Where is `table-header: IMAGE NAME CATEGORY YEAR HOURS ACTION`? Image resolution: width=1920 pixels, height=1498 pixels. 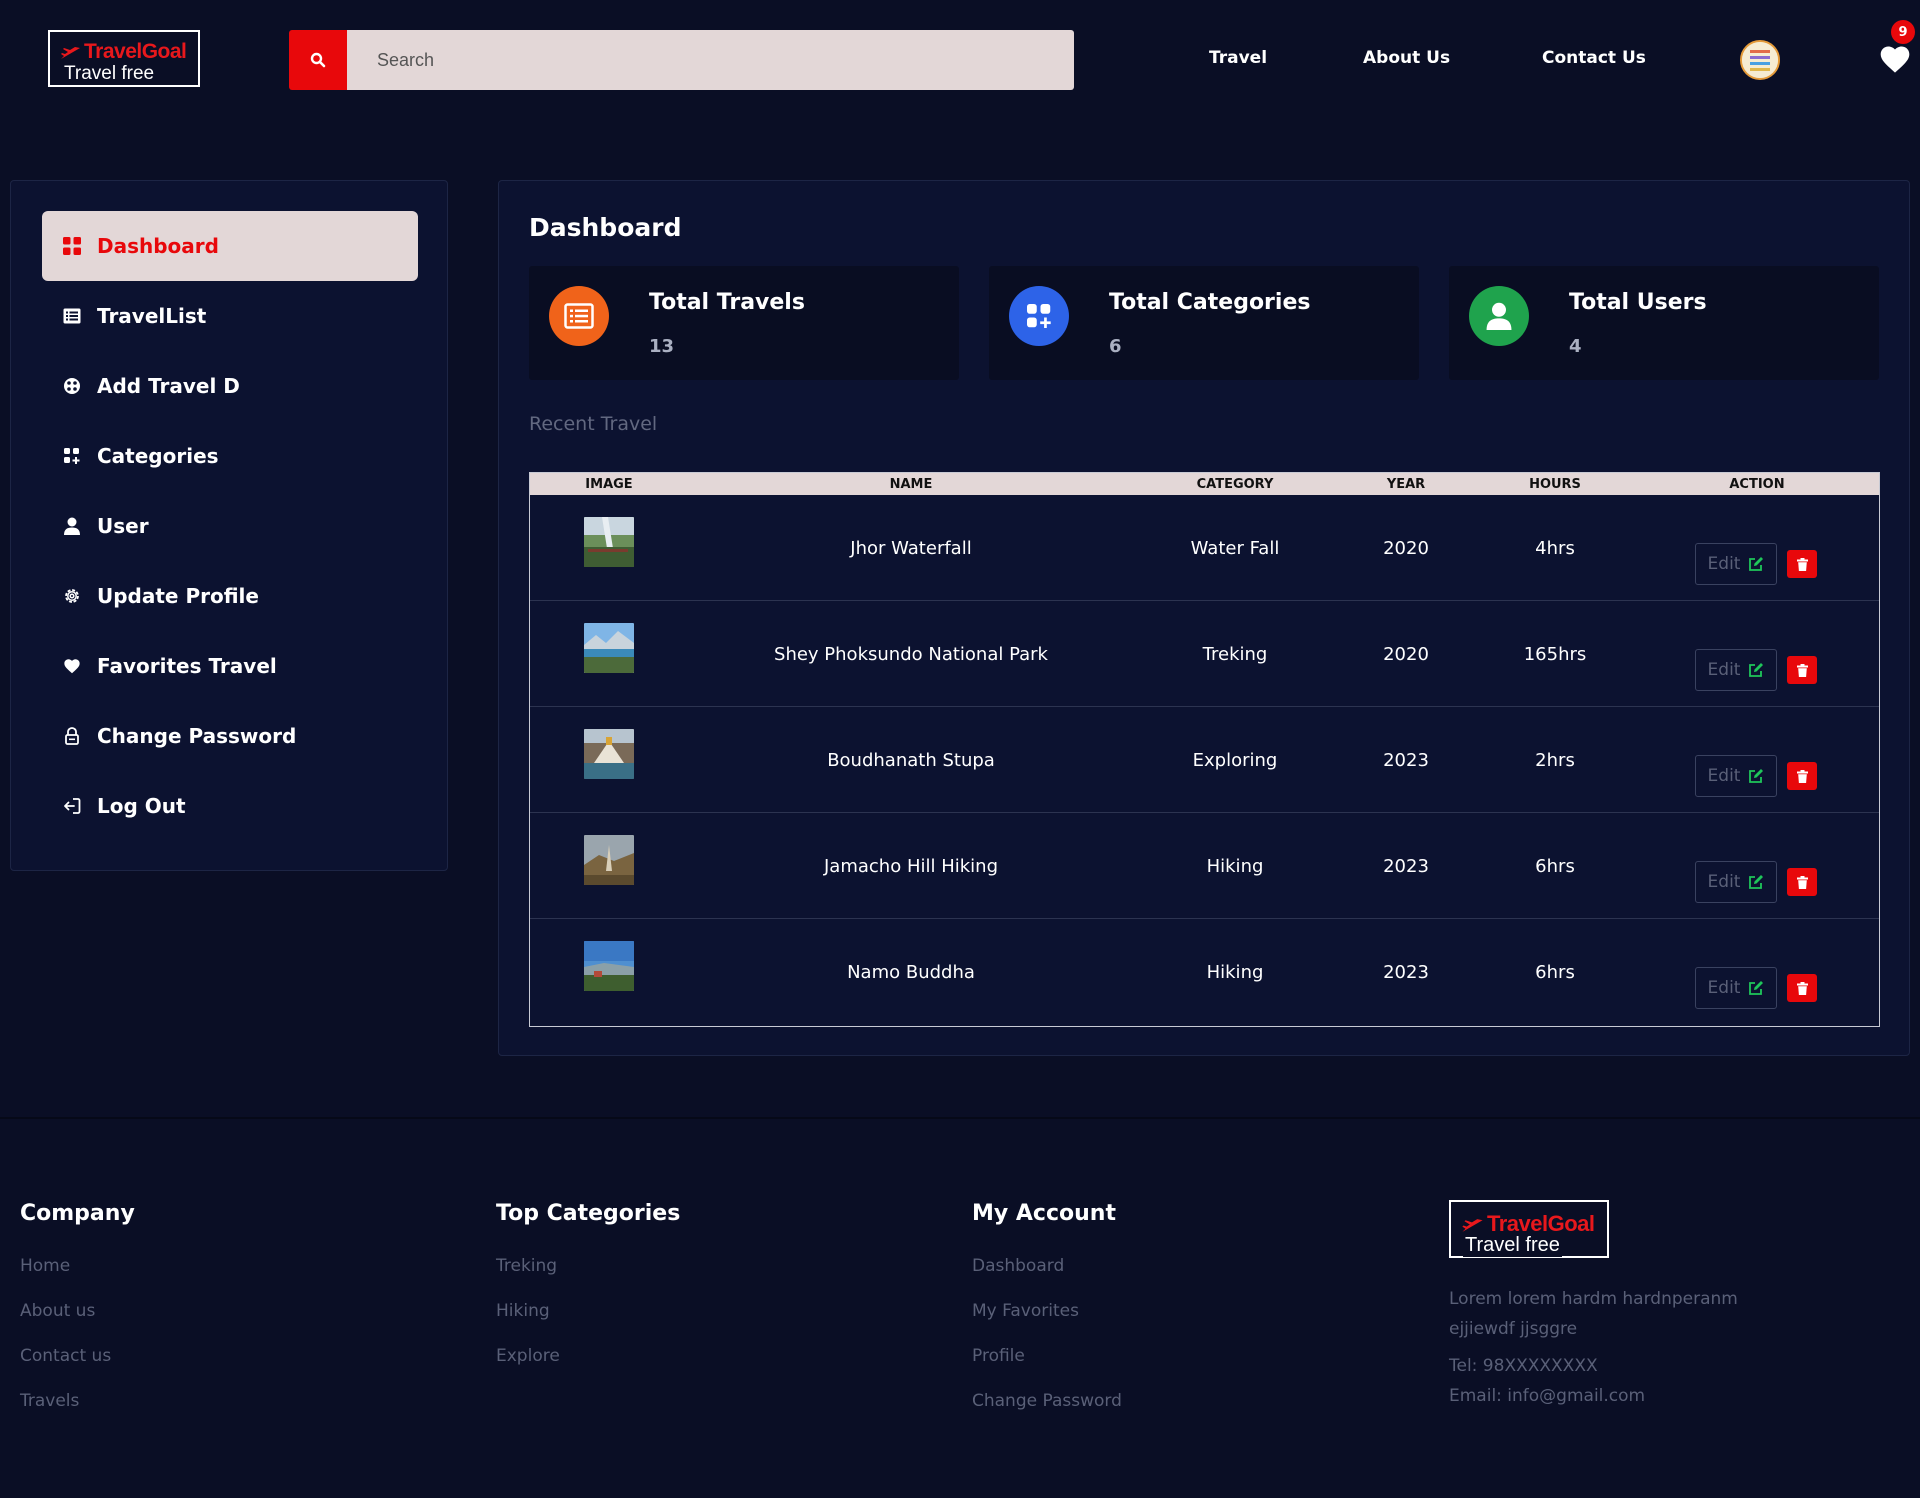 table-header: IMAGE NAME CATEGORY YEAR HOURS ACTION is located at coordinates (1204, 484).